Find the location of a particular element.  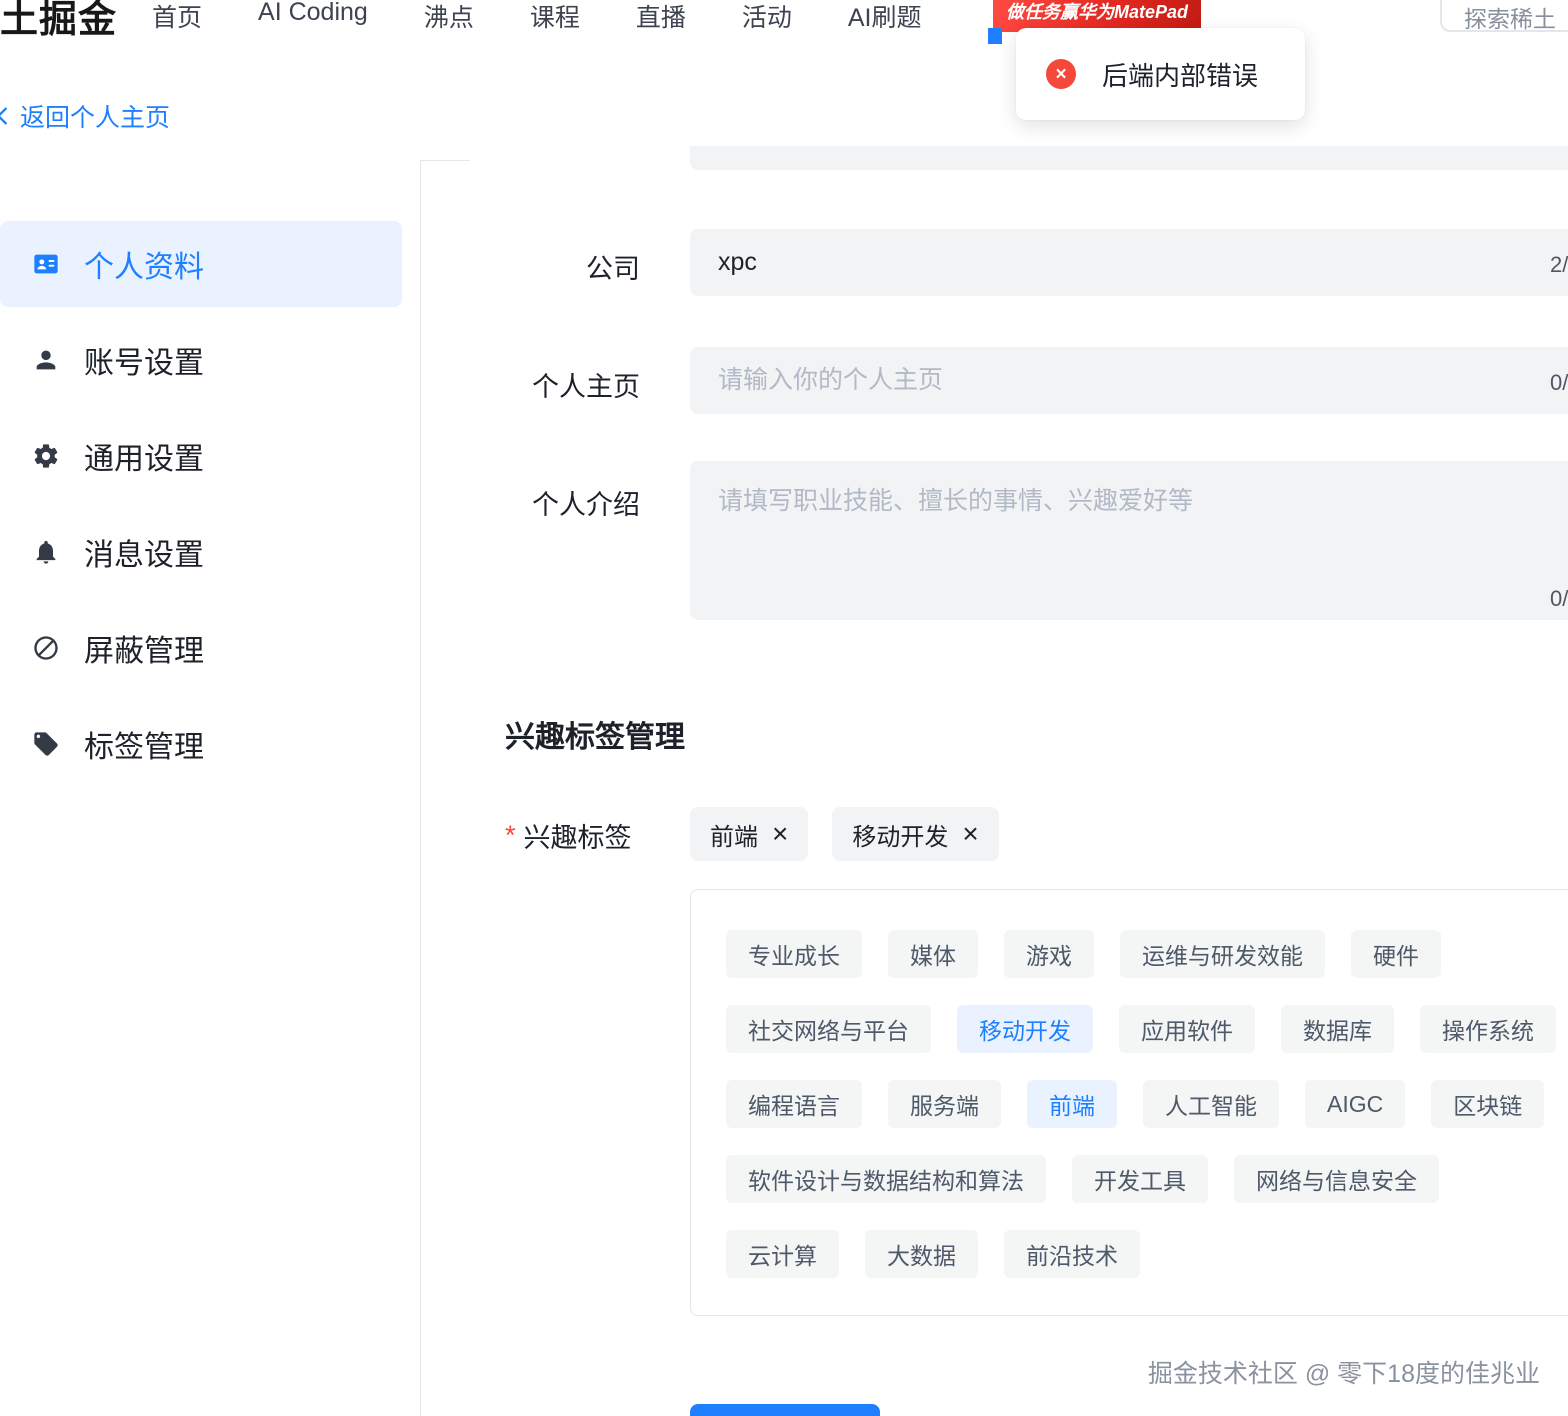

gear-icon is located at coordinates (46, 456).